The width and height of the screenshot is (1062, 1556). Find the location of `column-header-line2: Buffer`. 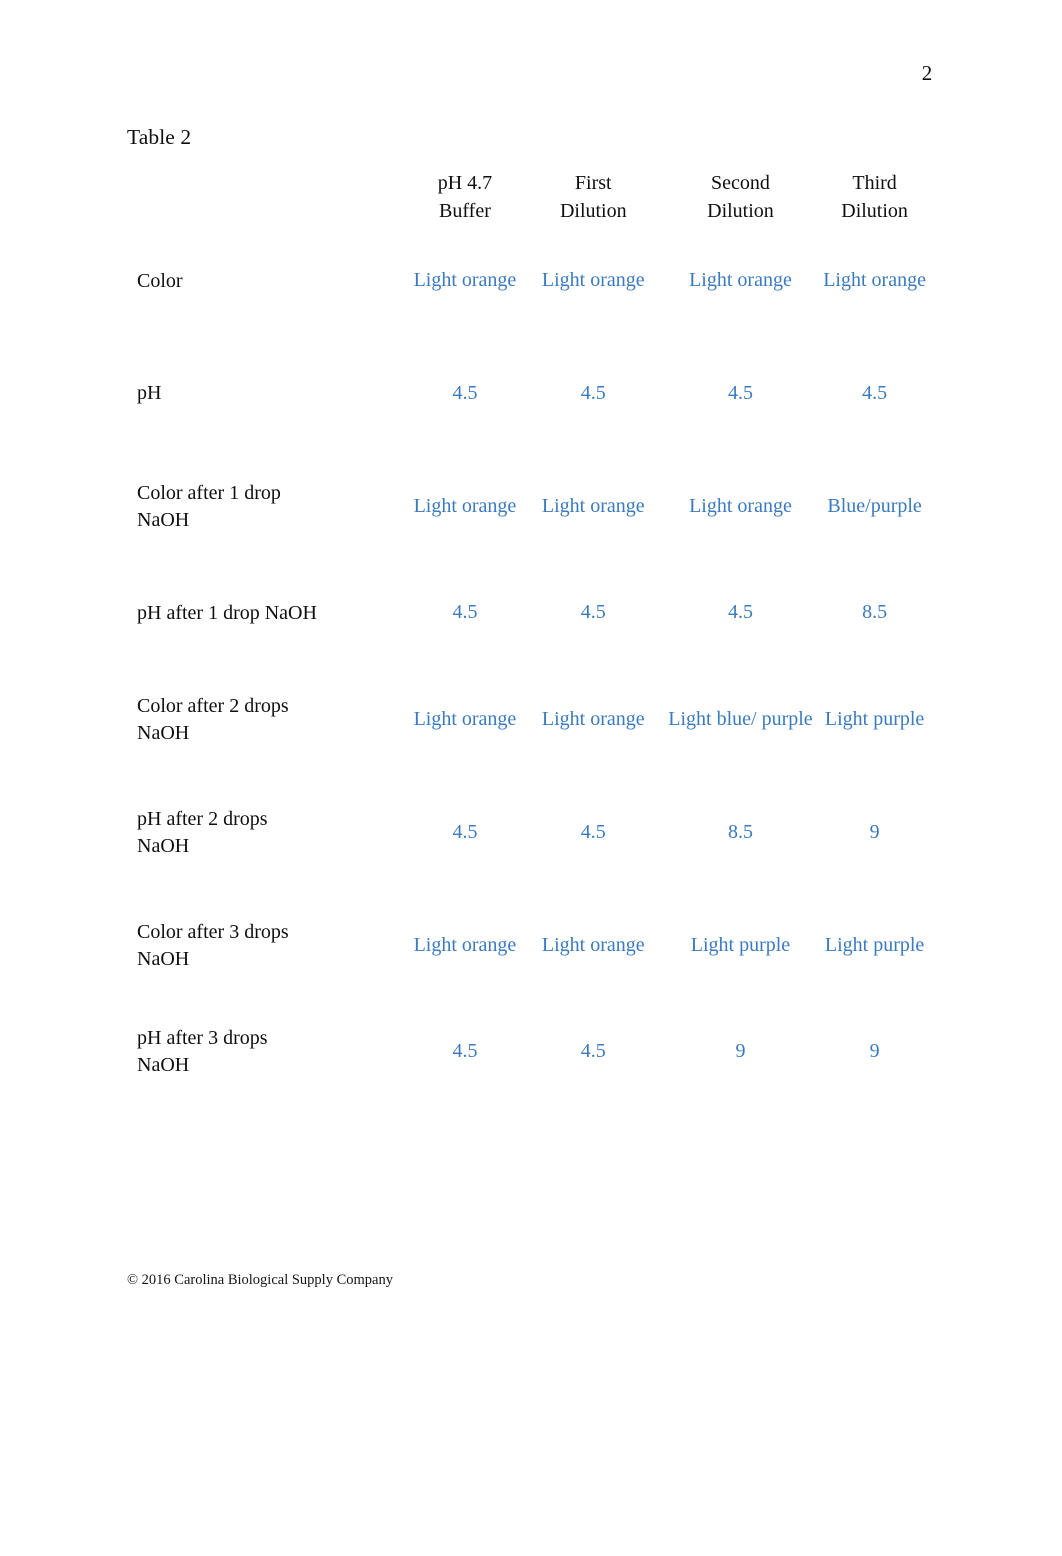

column-header-line2: Buffer is located at coordinates (465, 210).